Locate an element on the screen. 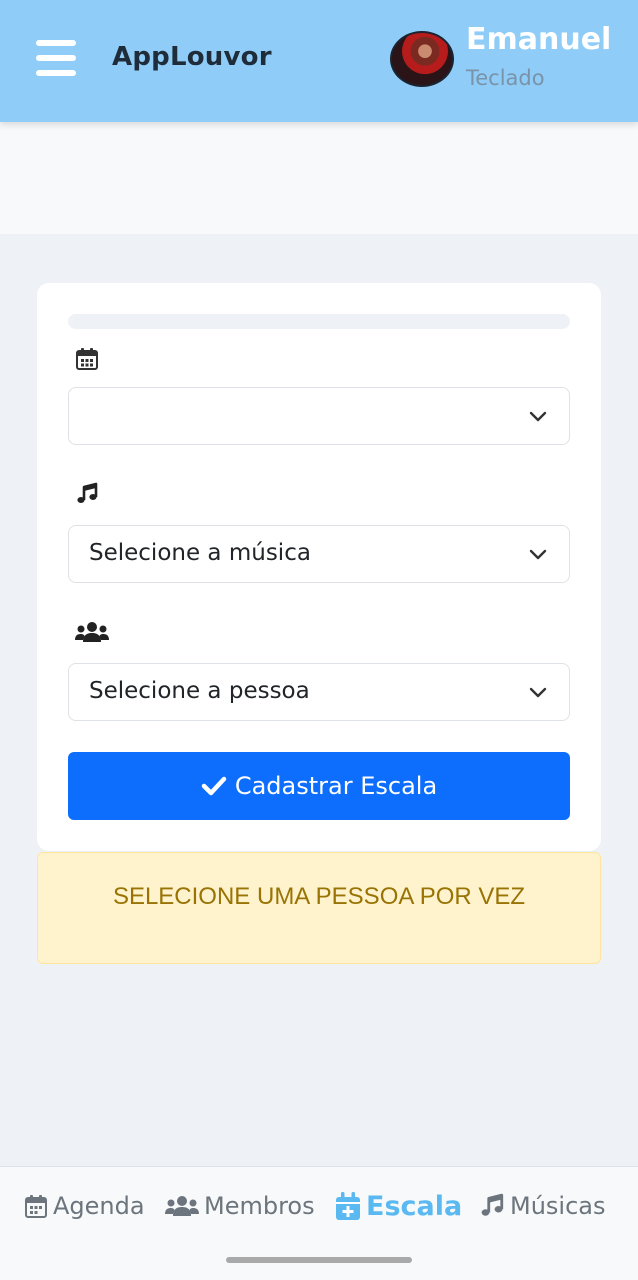 Image resolution: width=638 pixels, height=1280 pixels. home-indicator is located at coordinates (319, 1260).